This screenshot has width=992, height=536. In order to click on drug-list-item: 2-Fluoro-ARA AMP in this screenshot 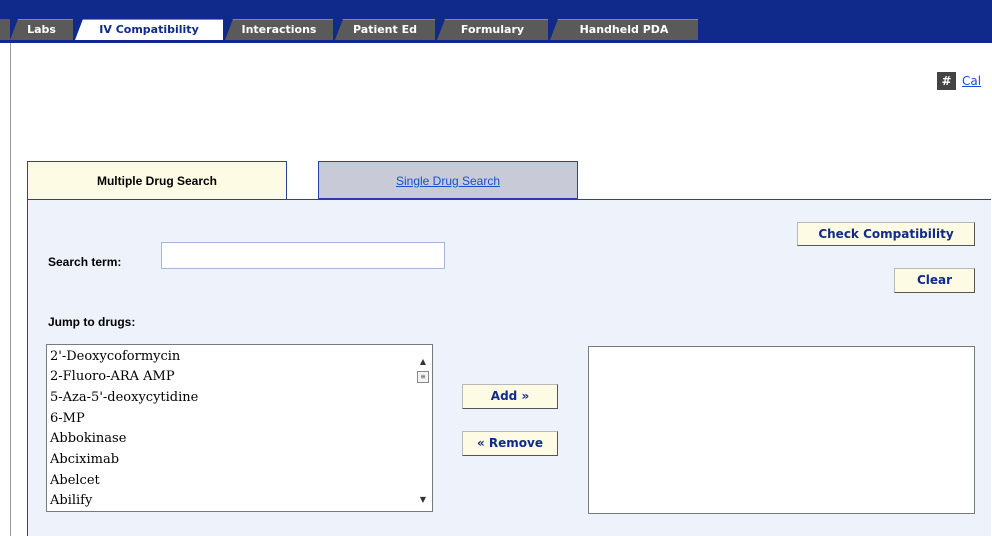, I will do `click(112, 376)`.